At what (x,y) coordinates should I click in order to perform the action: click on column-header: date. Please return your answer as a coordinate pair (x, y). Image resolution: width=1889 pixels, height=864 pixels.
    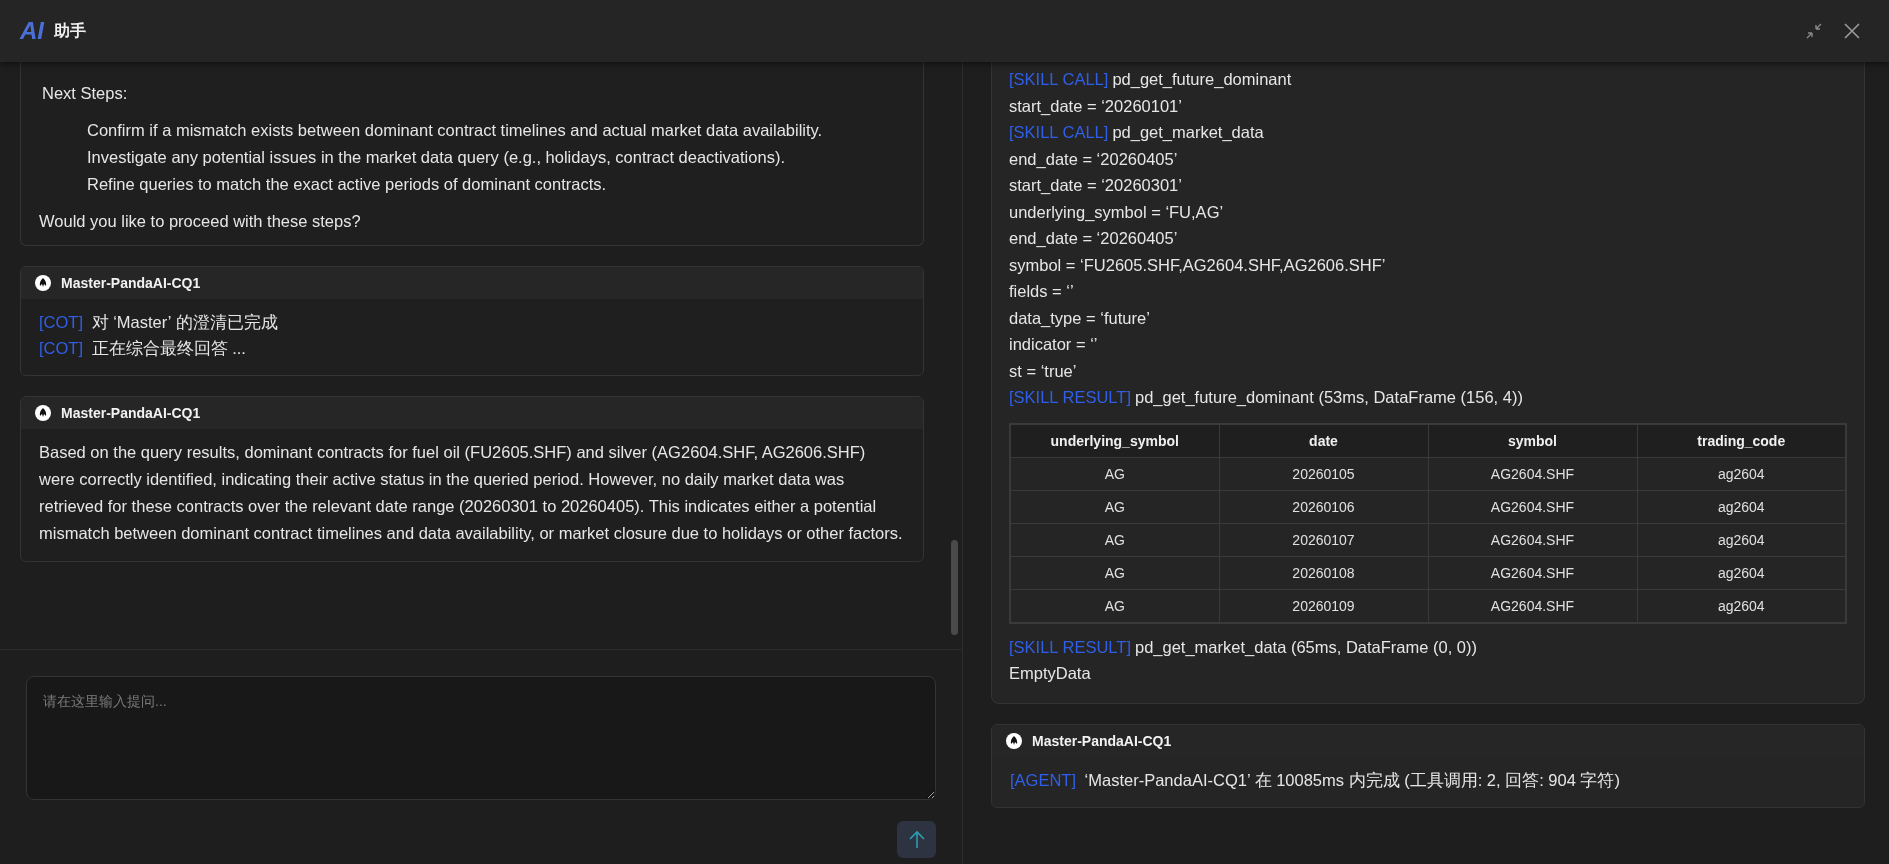
    Looking at the image, I should click on (1323, 440).